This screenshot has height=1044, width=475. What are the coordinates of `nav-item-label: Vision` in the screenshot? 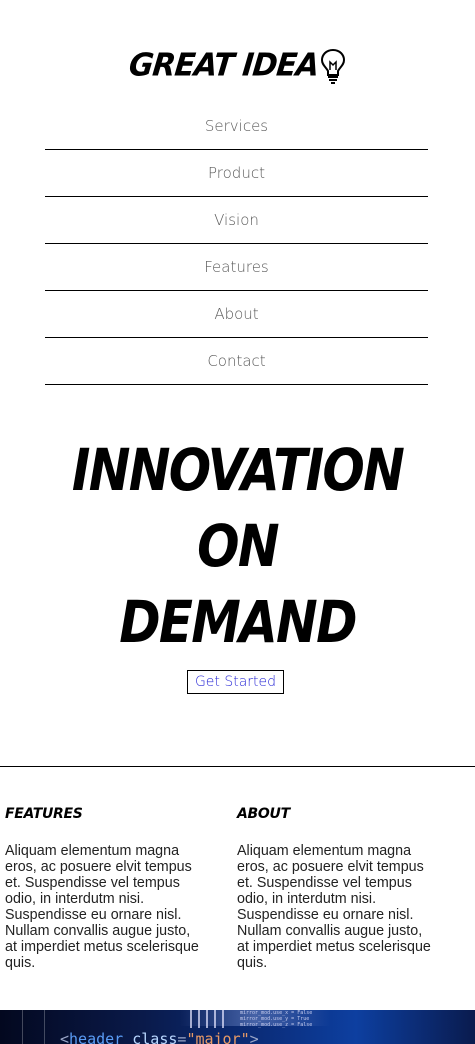 It's located at (236, 220).